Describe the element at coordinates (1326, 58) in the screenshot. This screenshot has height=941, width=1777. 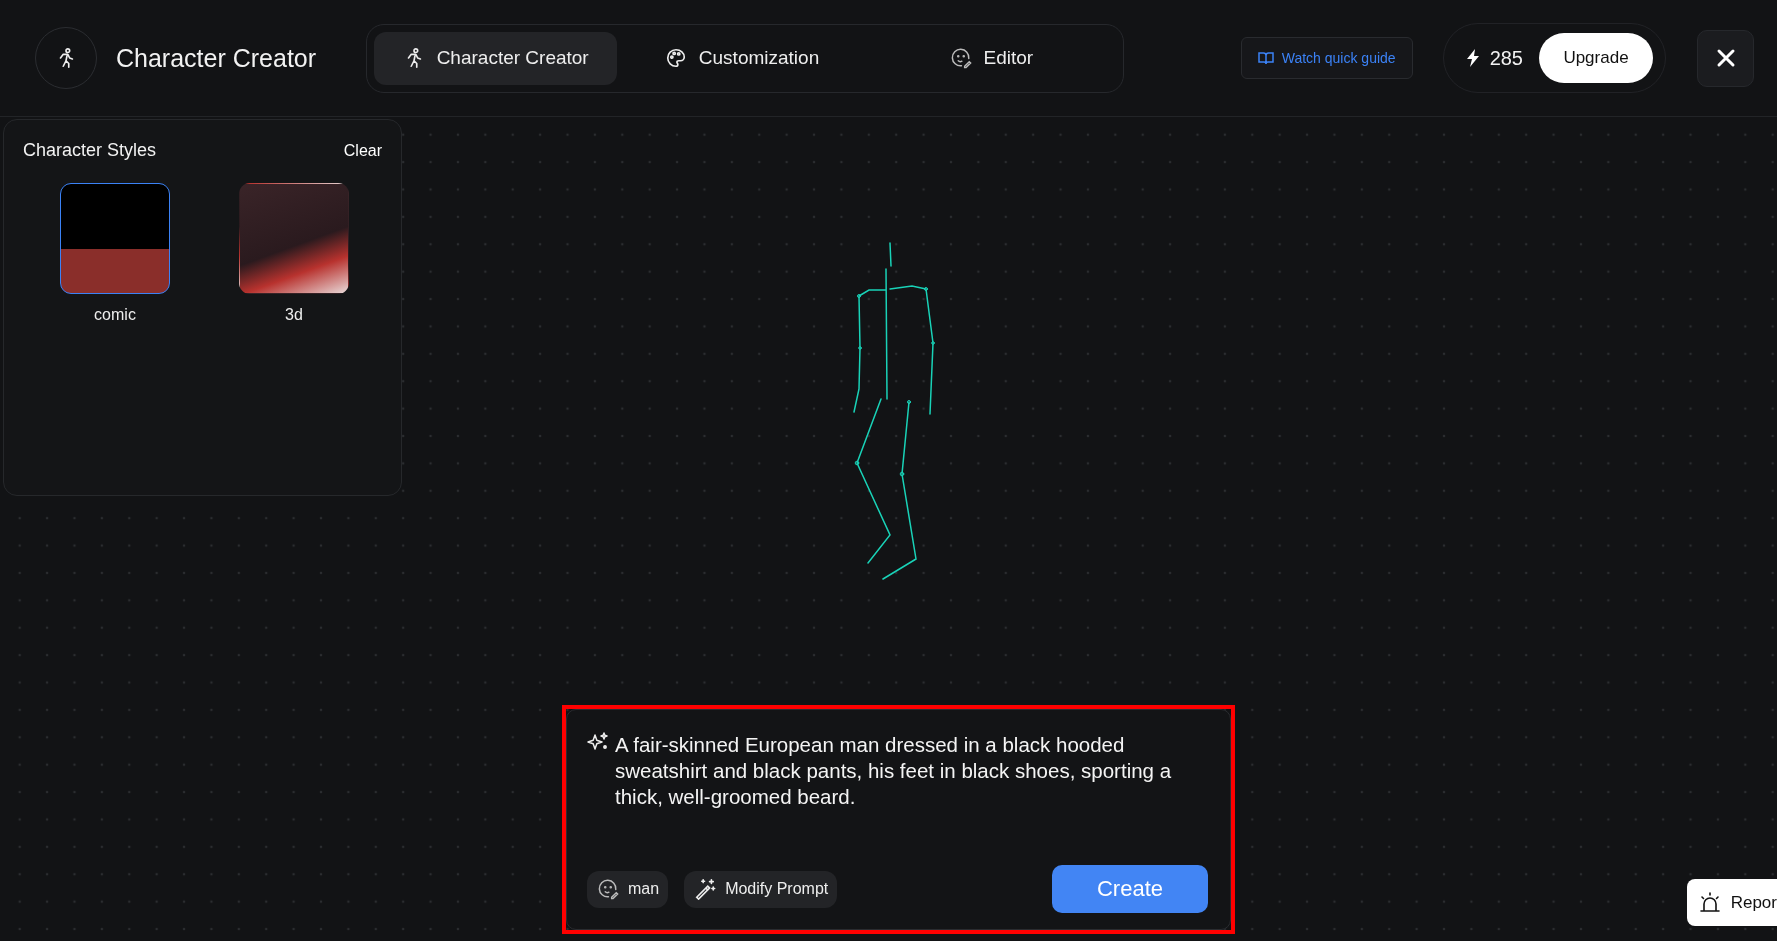
I see `watch-guide-link: Watch quick guide` at that location.